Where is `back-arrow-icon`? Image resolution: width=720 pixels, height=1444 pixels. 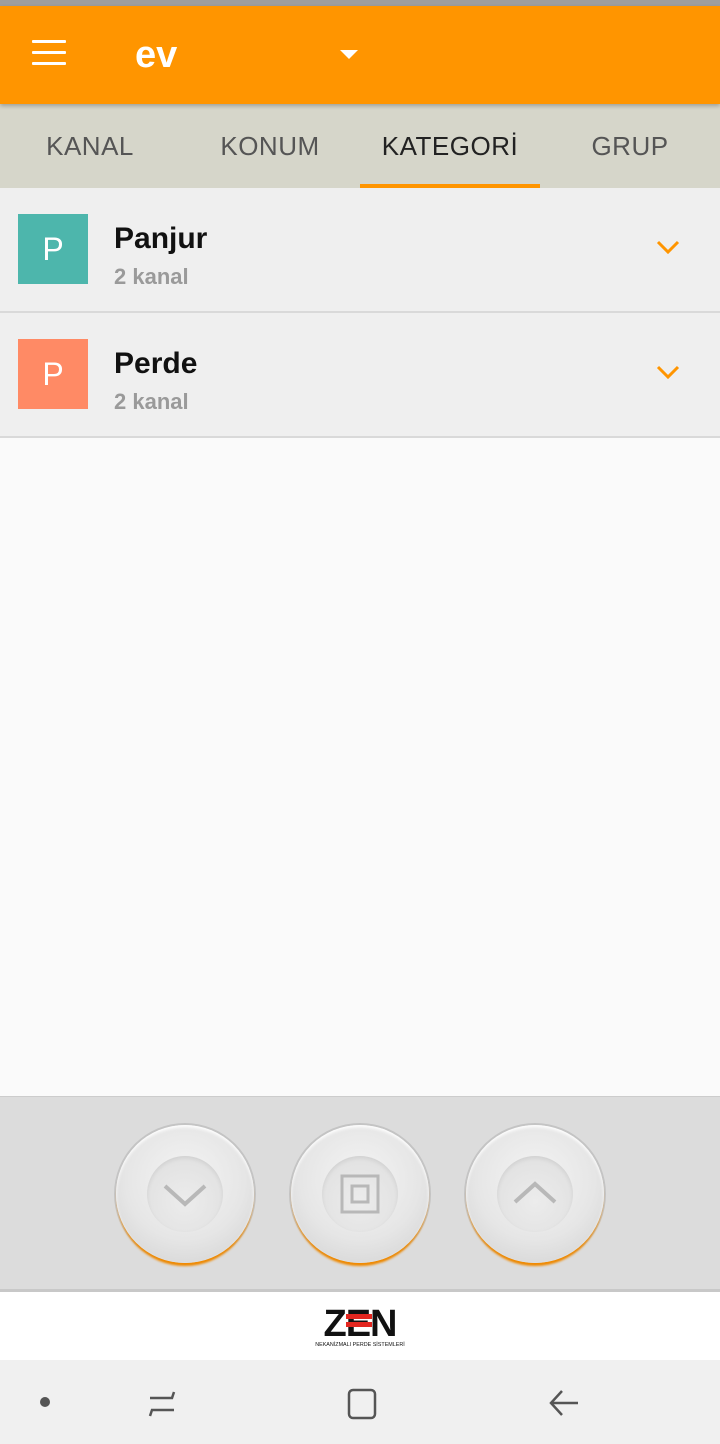 back-arrow-icon is located at coordinates (564, 1403).